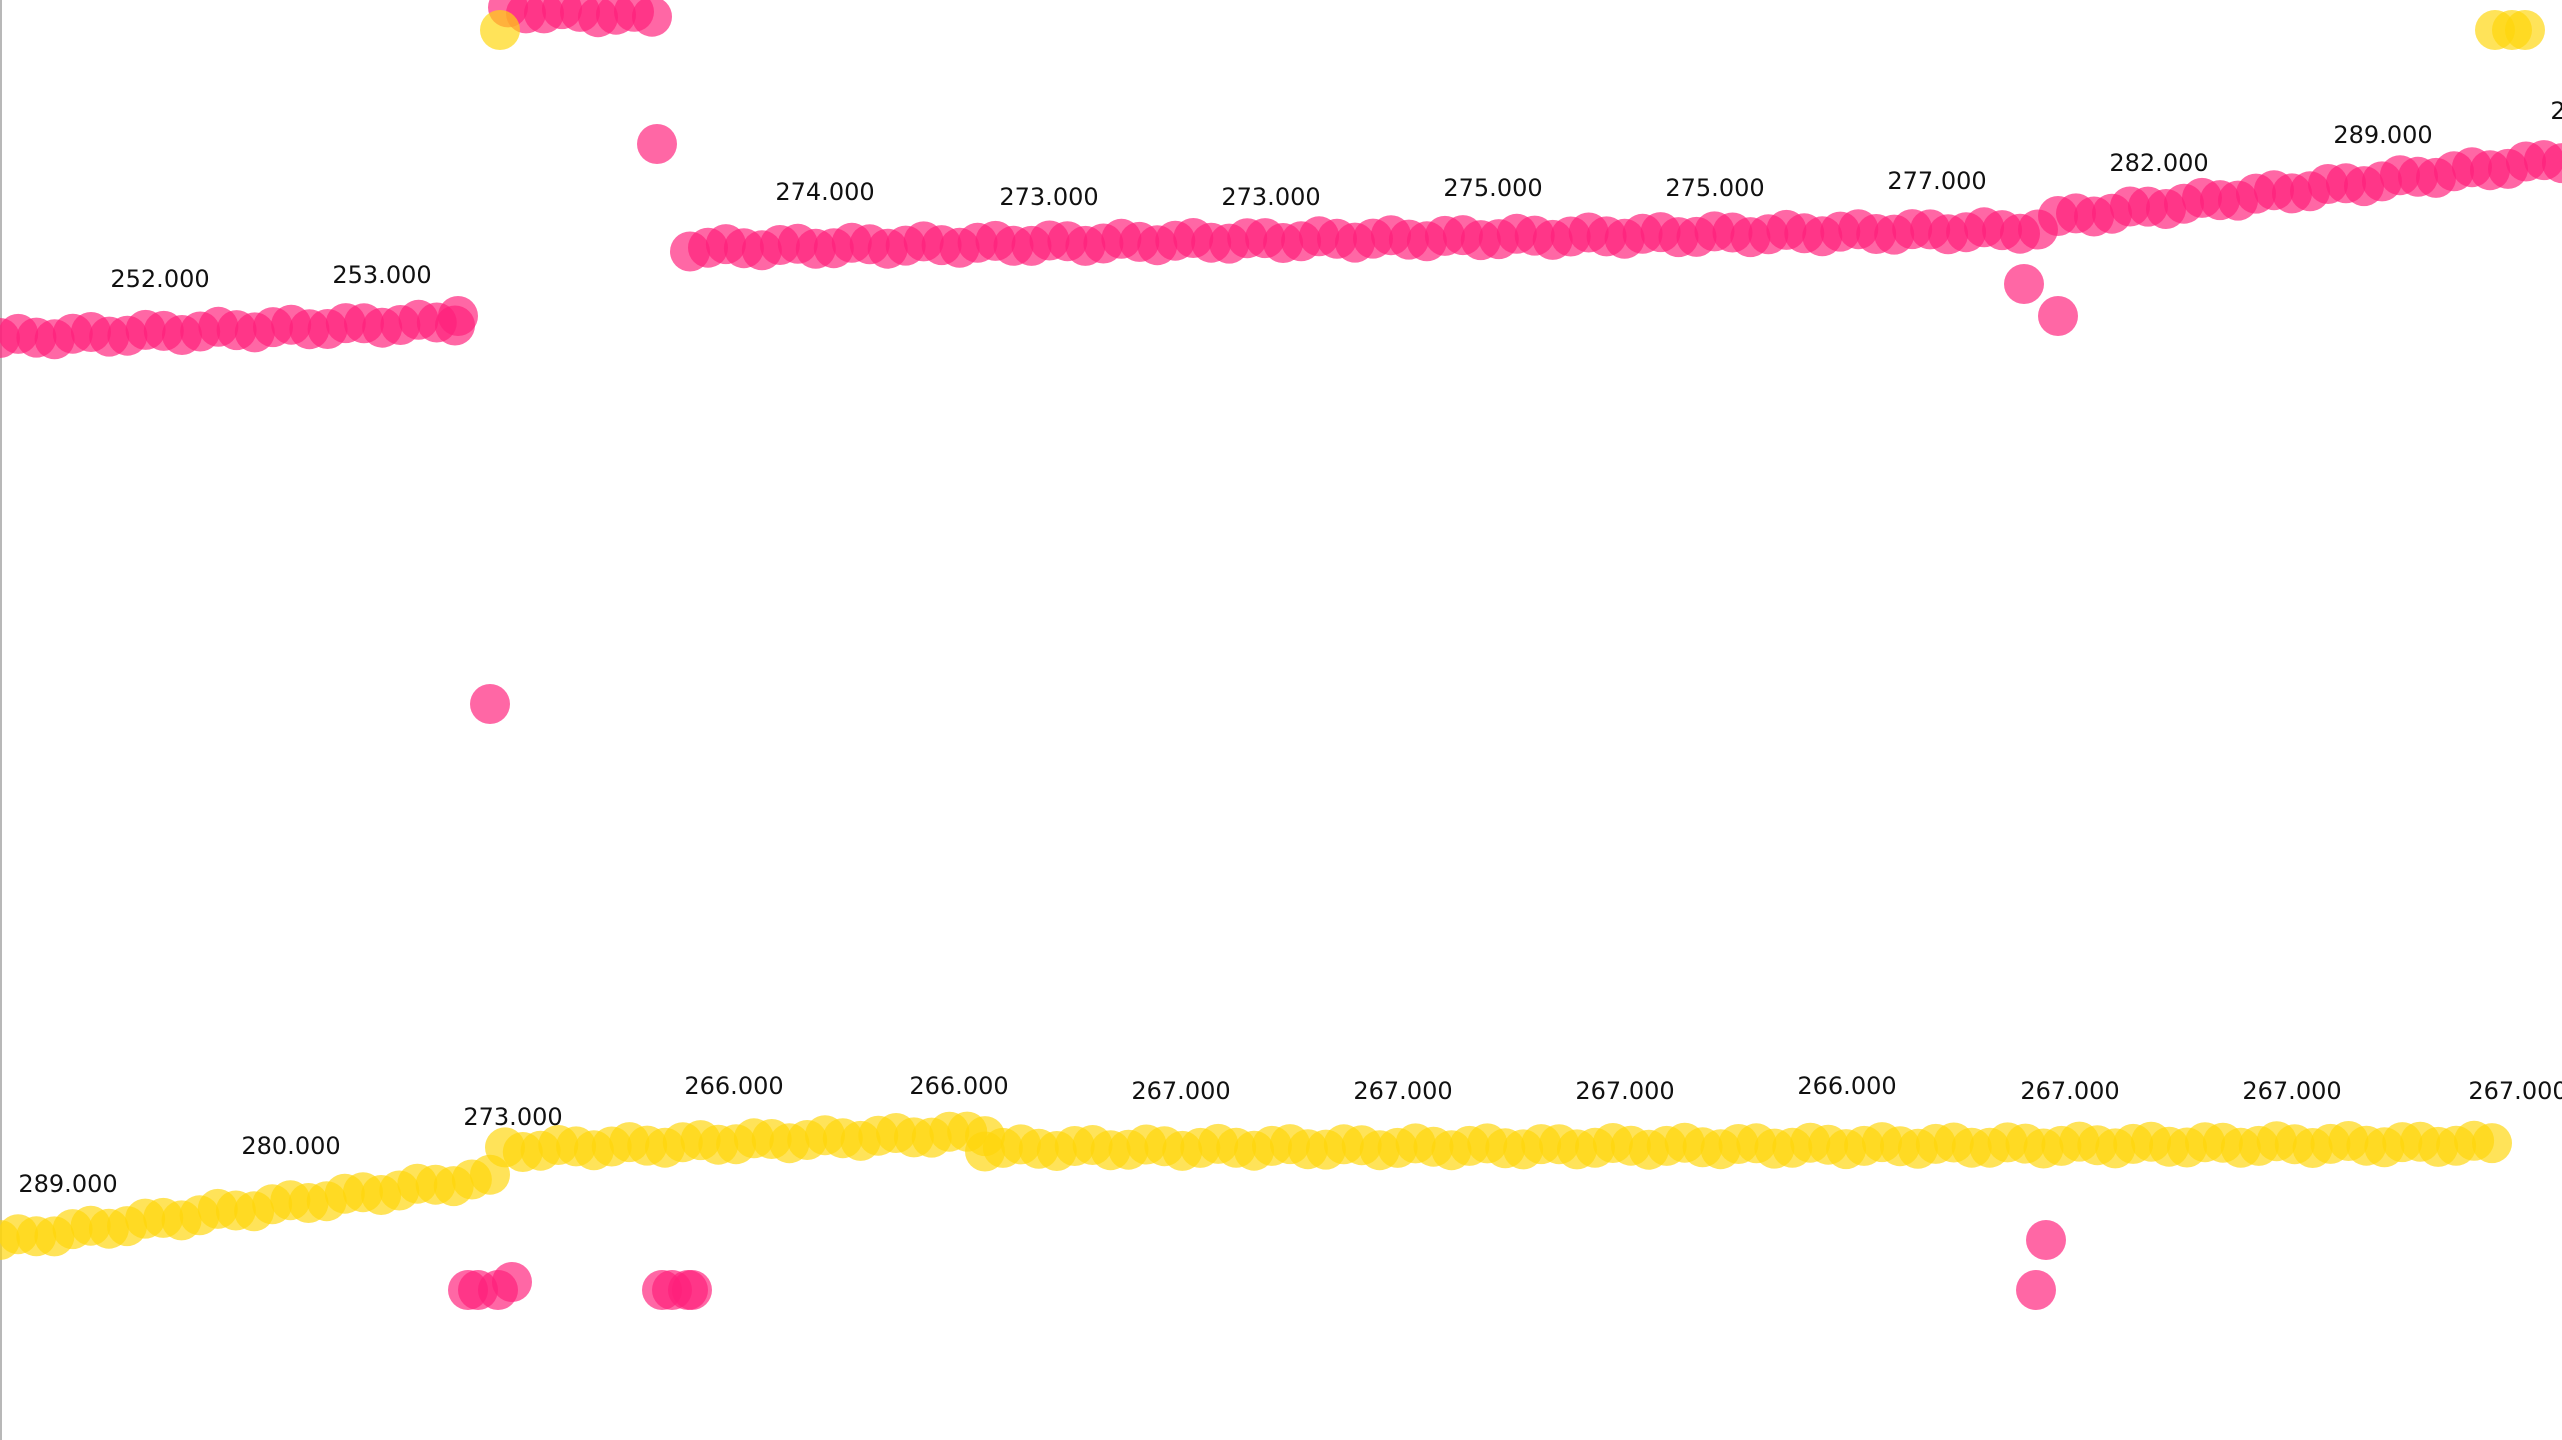 The width and height of the screenshot is (2562, 1440). Describe the element at coordinates (733, 1086) in the screenshot. I see `data-label-1-3: 266.000` at that location.